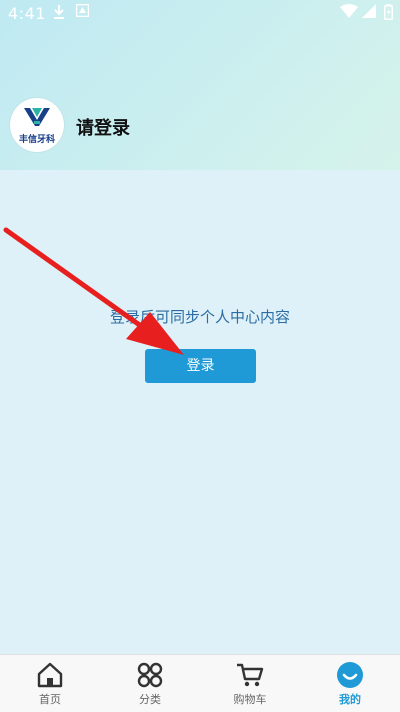 This screenshot has width=400, height=712. I want to click on tab-home-label: 首页, so click(50, 699).